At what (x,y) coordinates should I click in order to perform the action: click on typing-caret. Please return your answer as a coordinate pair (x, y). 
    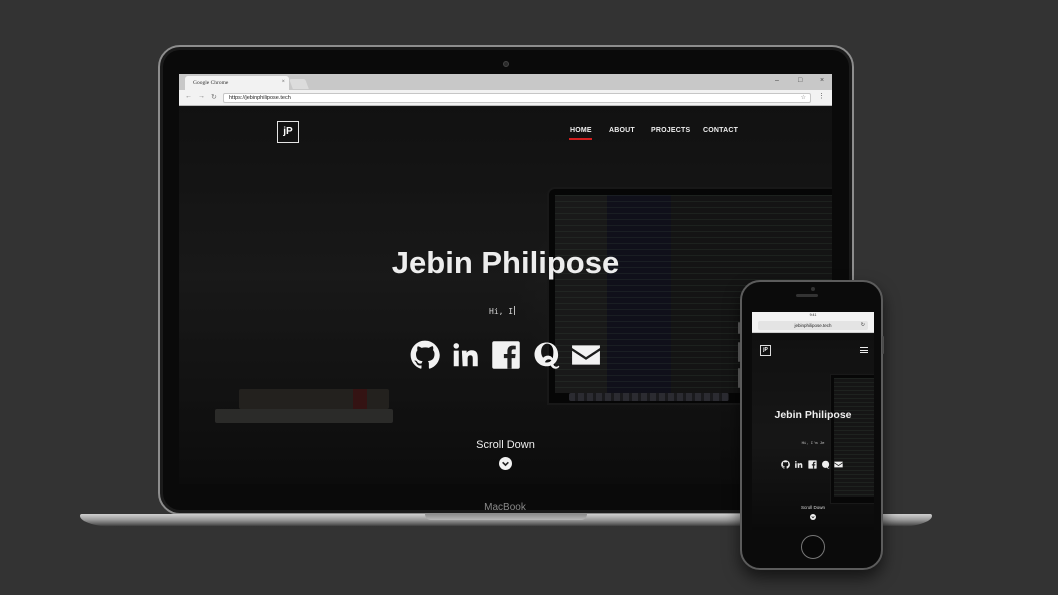
    Looking at the image, I should click on (515, 310).